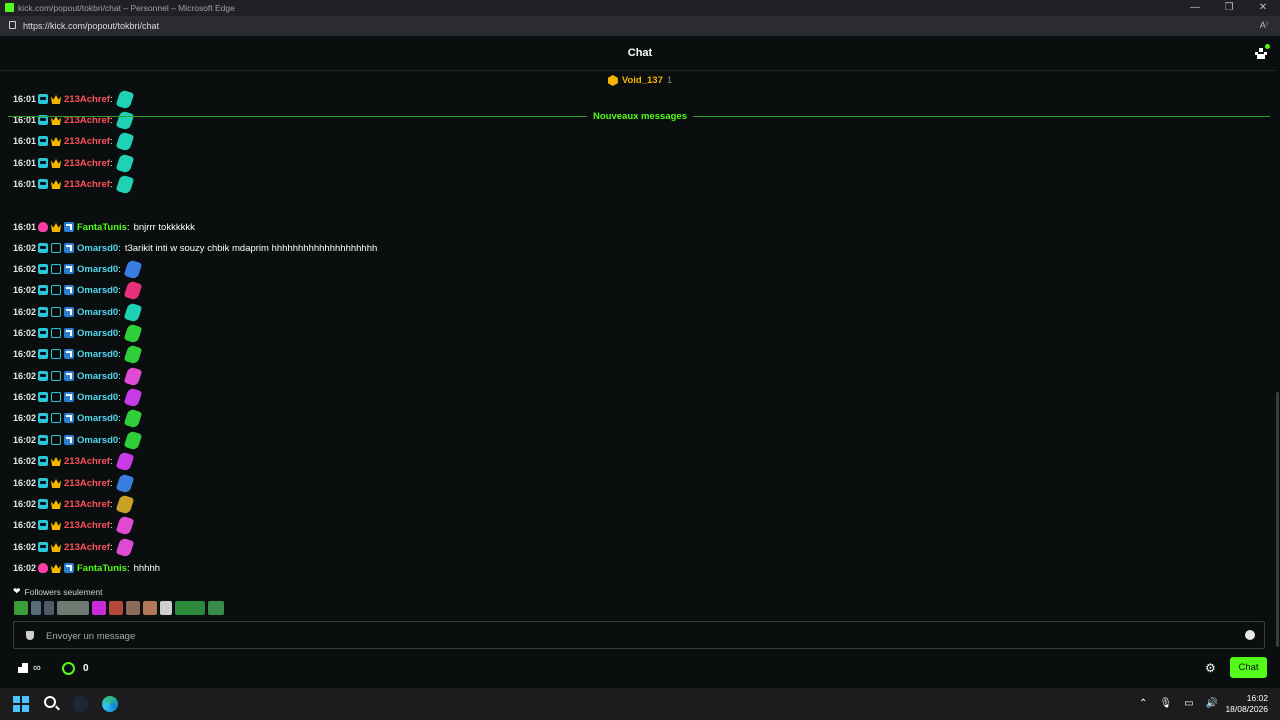  Describe the element at coordinates (21, 704) in the screenshot. I see `windows-start-icon` at that location.